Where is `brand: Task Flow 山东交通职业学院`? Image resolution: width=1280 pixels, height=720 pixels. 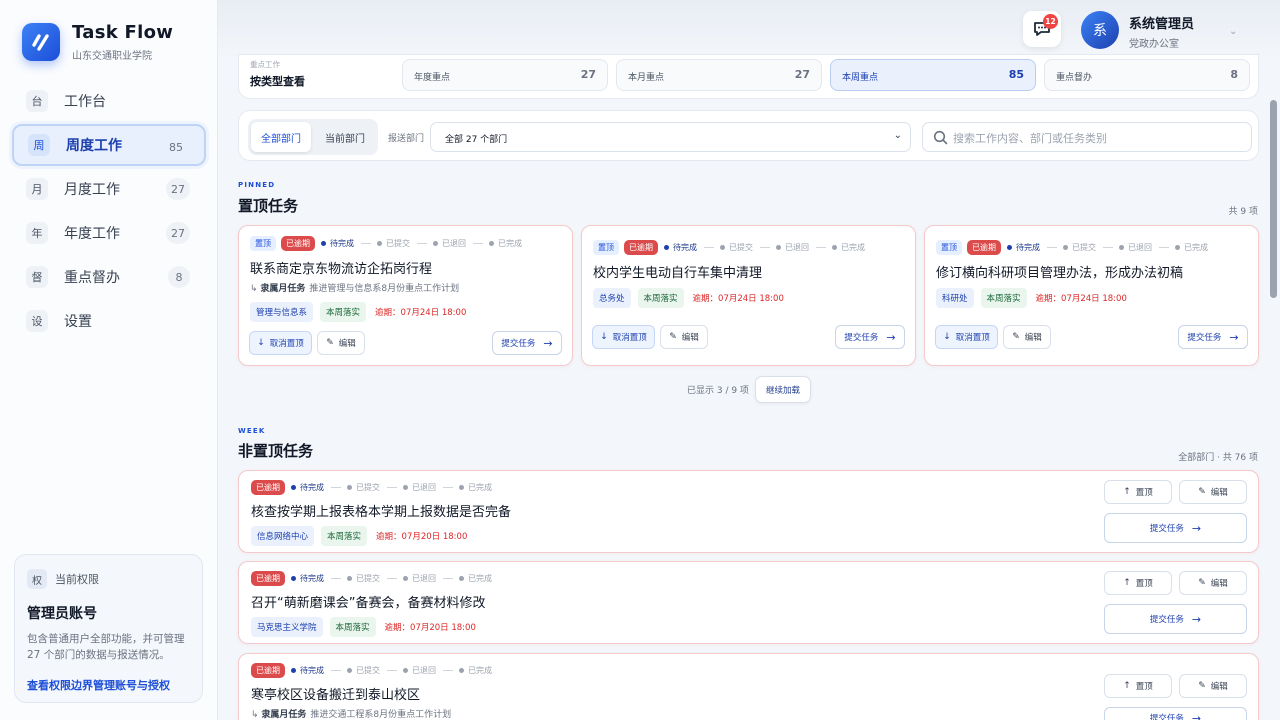 brand: Task Flow 山东交通职业学院 is located at coordinates (97, 42).